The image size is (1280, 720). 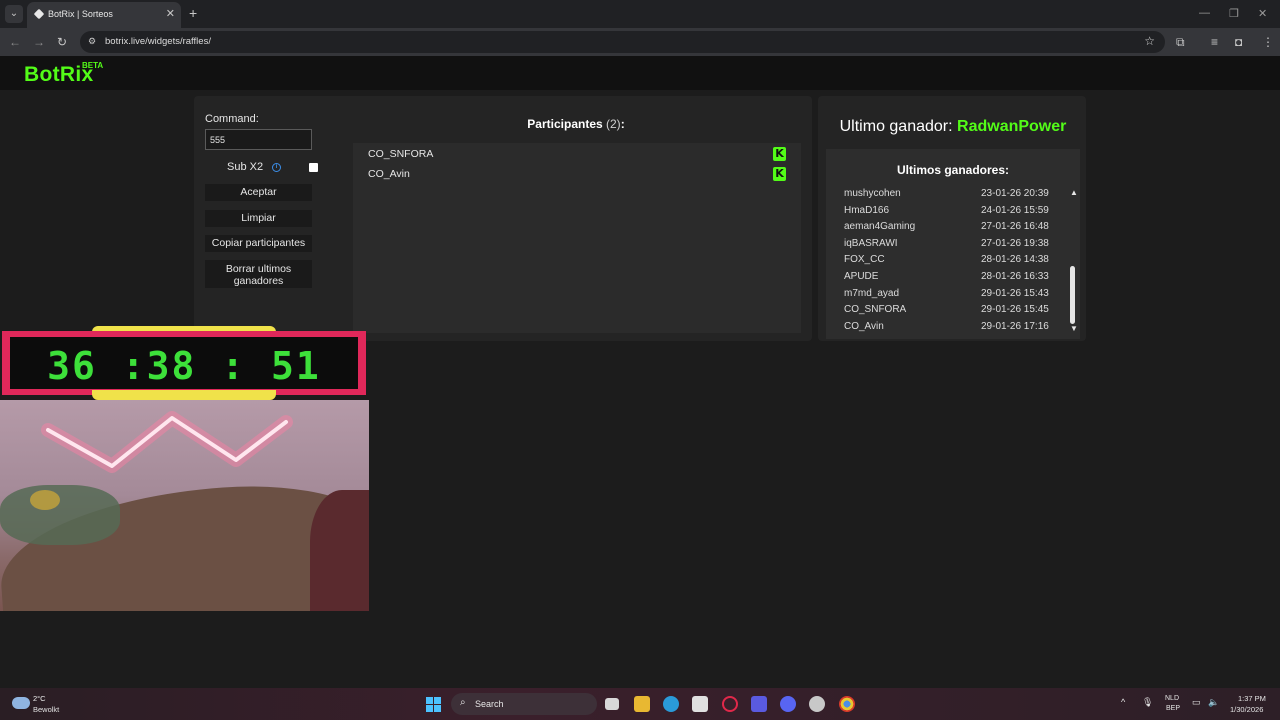 What do you see at coordinates (898, 126) in the screenshot?
I see `last-winner-label: Ultimo ganador:` at bounding box center [898, 126].